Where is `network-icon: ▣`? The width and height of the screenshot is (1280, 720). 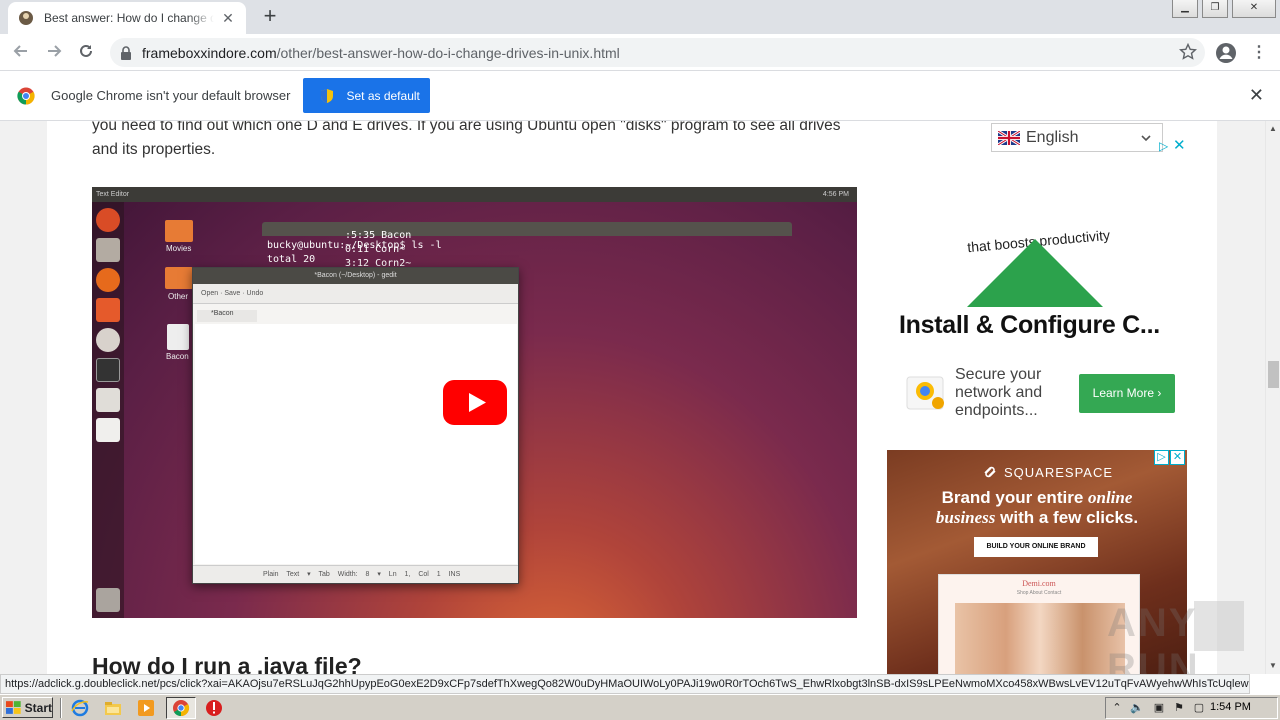
network-icon: ▣ is located at coordinates (1159, 708).